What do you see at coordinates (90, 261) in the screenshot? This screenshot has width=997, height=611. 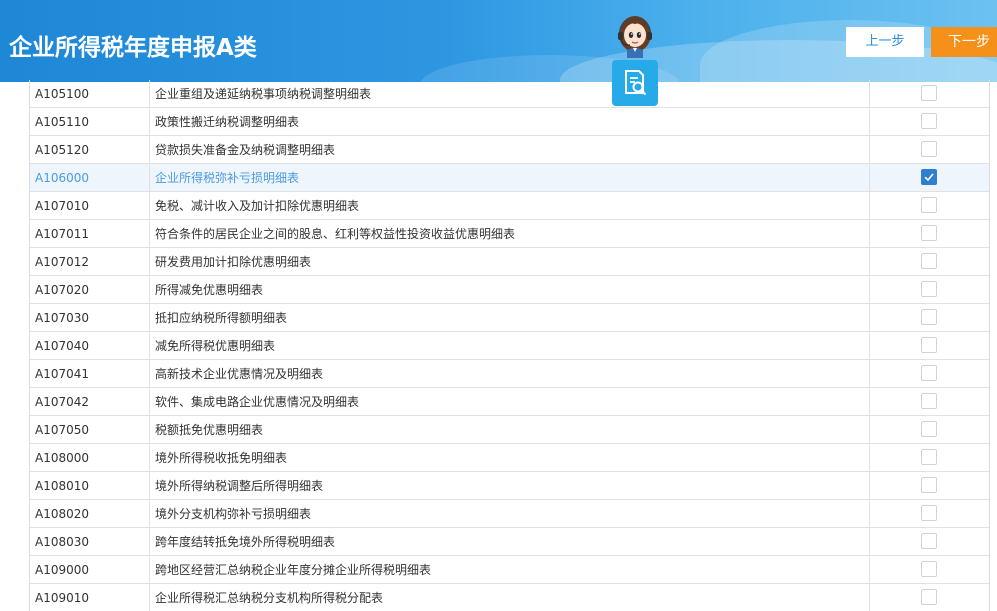 I see `form-code: A107012` at bounding box center [90, 261].